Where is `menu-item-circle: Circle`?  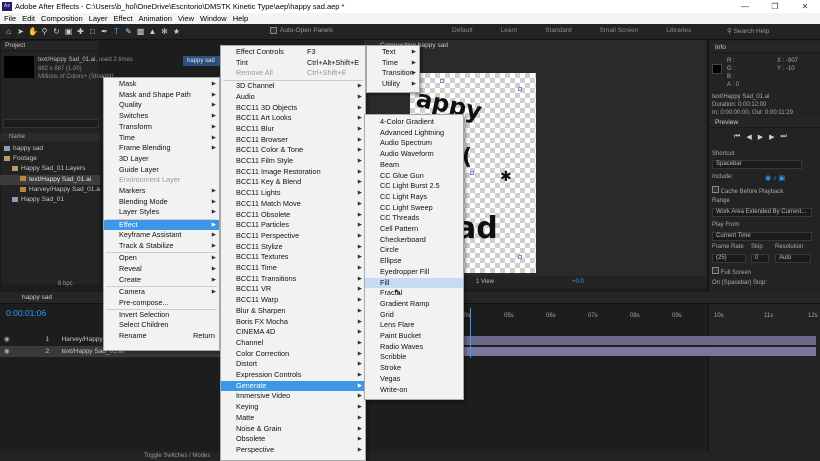
menu-item-circle: Circle is located at coordinates (414, 250).